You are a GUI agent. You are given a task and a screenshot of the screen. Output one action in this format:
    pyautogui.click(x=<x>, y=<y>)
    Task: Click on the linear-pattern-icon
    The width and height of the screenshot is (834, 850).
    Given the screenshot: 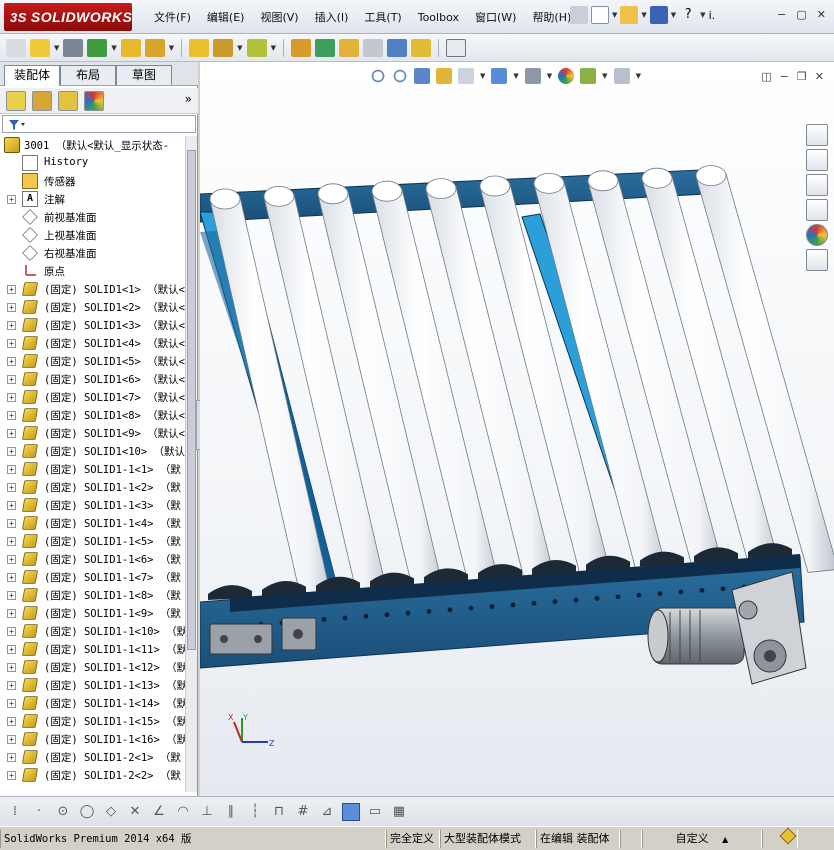 What is the action you would take?
    pyautogui.click(x=97, y=47)
    